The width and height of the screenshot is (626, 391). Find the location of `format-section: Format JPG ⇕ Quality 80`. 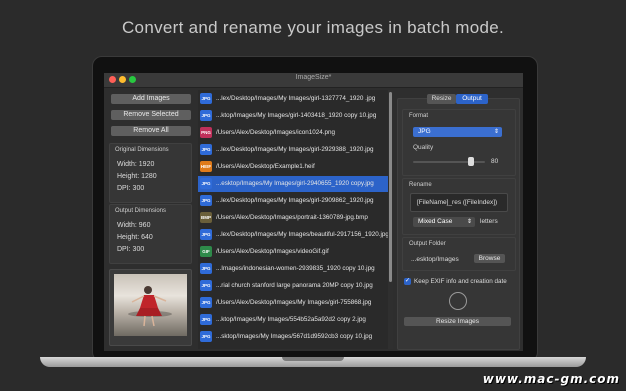

format-section: Format JPG ⇕ Quality 80 is located at coordinates (459, 142).